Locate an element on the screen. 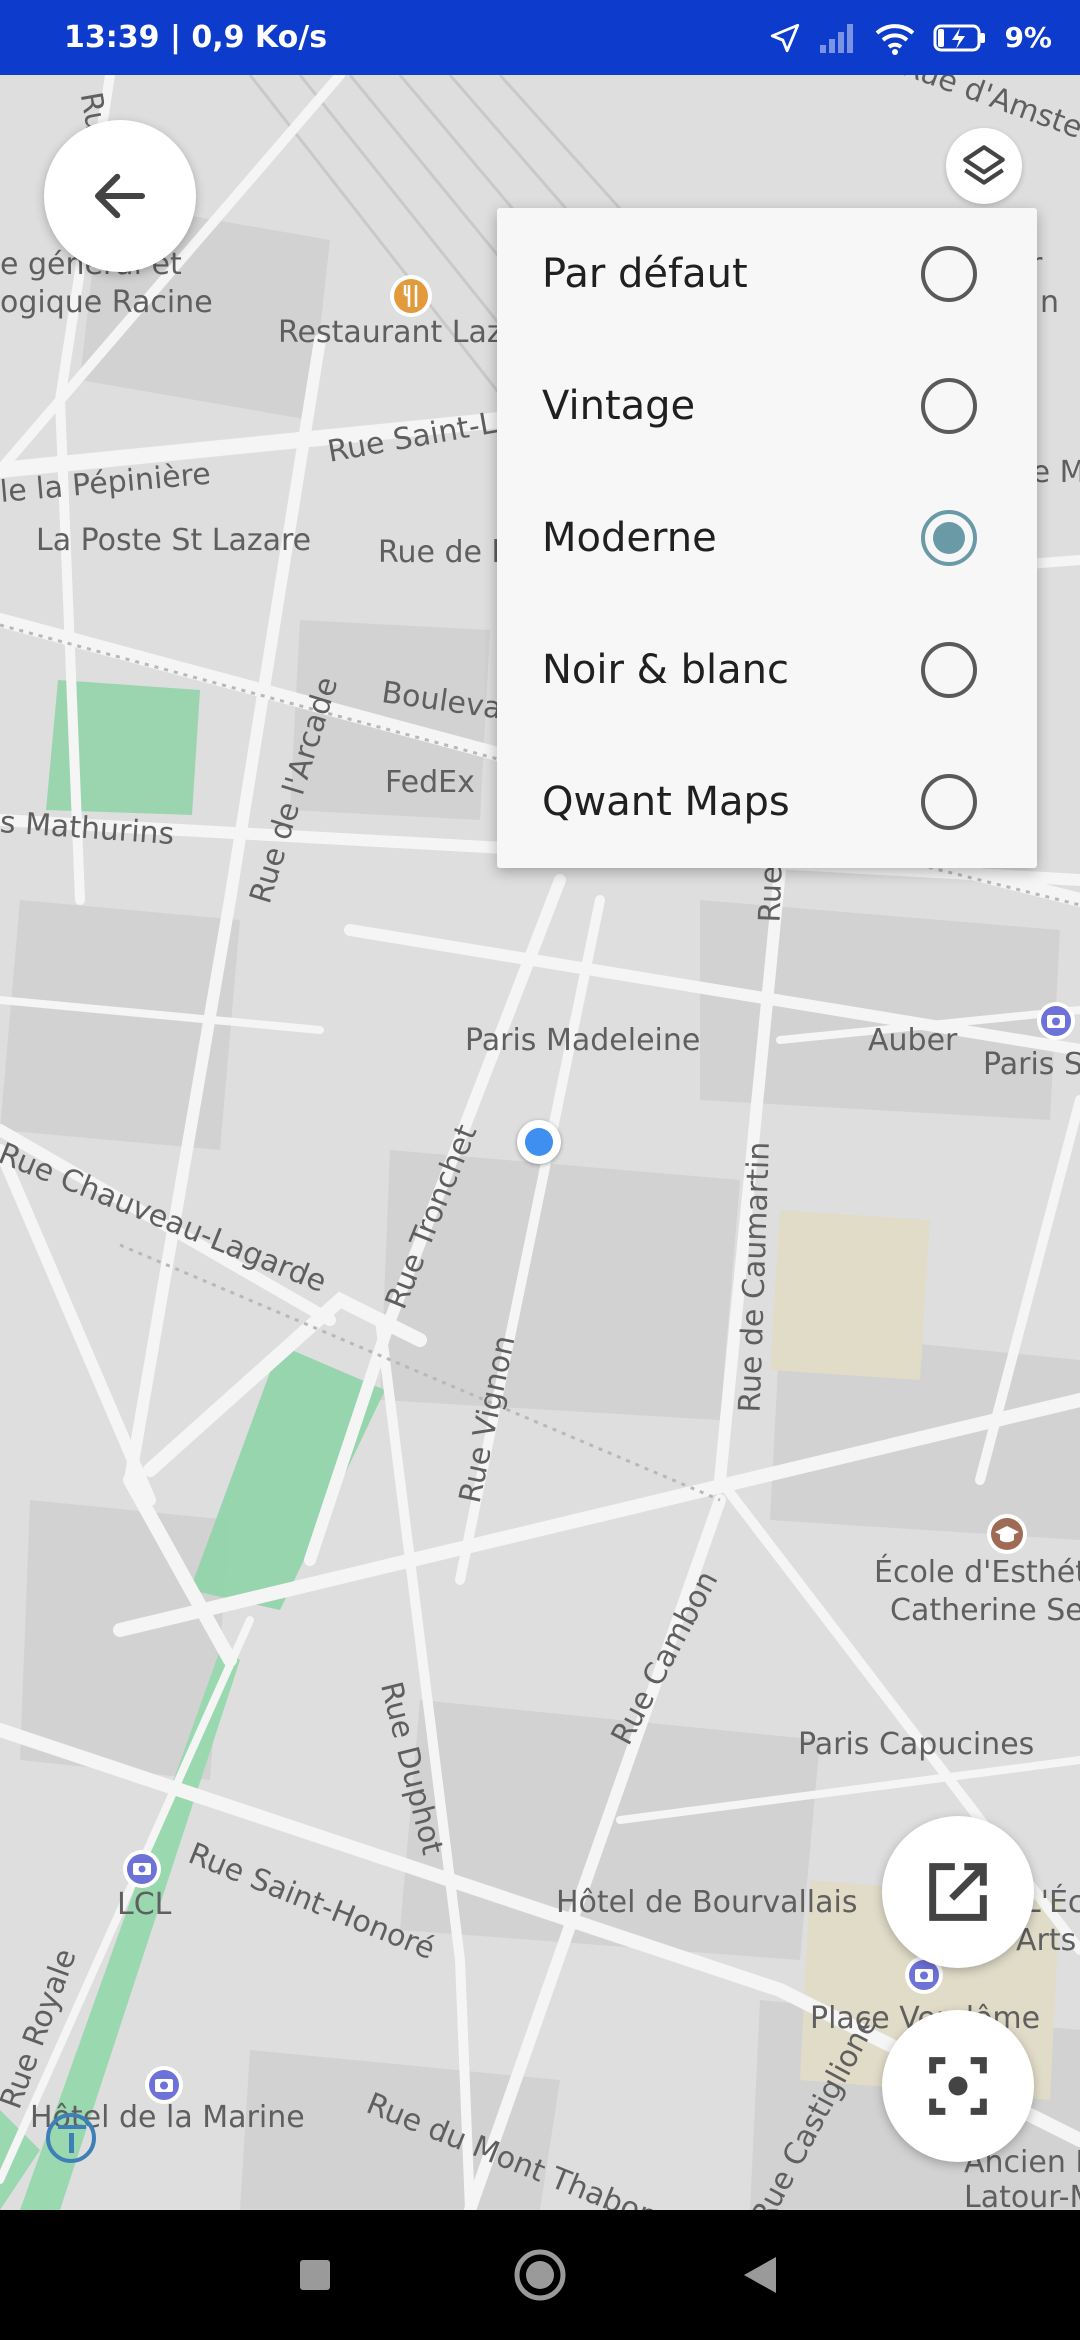 This screenshot has width=1080, height=2340. focus-location-icon is located at coordinates (958, 2086).